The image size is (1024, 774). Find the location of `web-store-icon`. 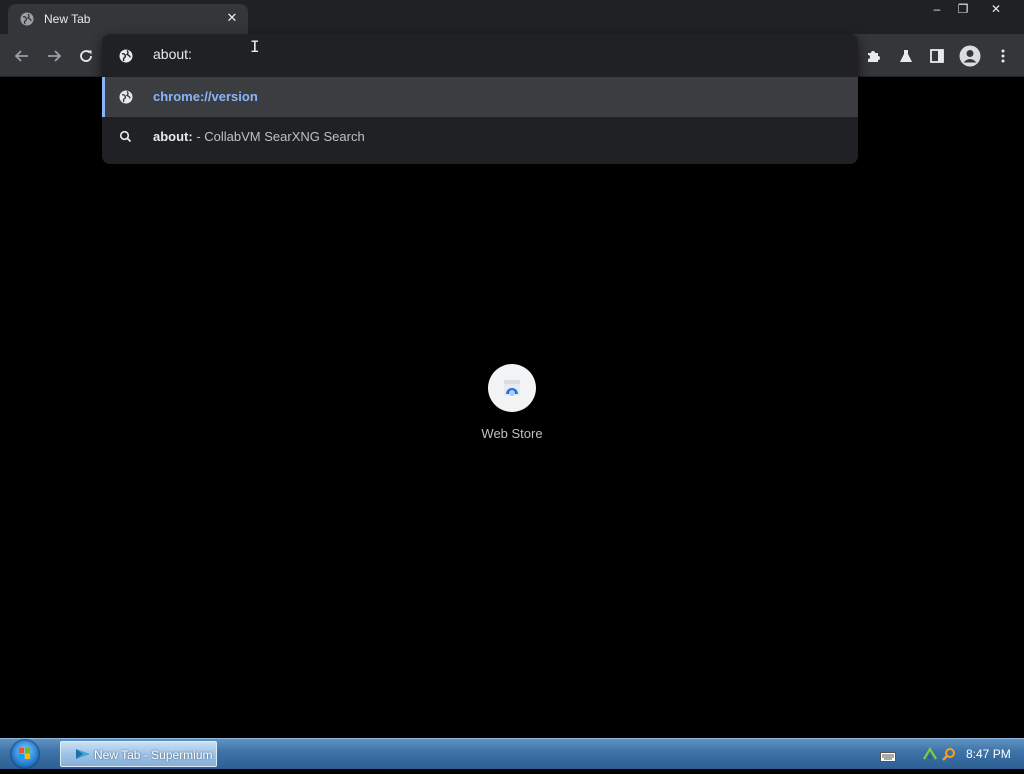

web-store-icon is located at coordinates (512, 388).